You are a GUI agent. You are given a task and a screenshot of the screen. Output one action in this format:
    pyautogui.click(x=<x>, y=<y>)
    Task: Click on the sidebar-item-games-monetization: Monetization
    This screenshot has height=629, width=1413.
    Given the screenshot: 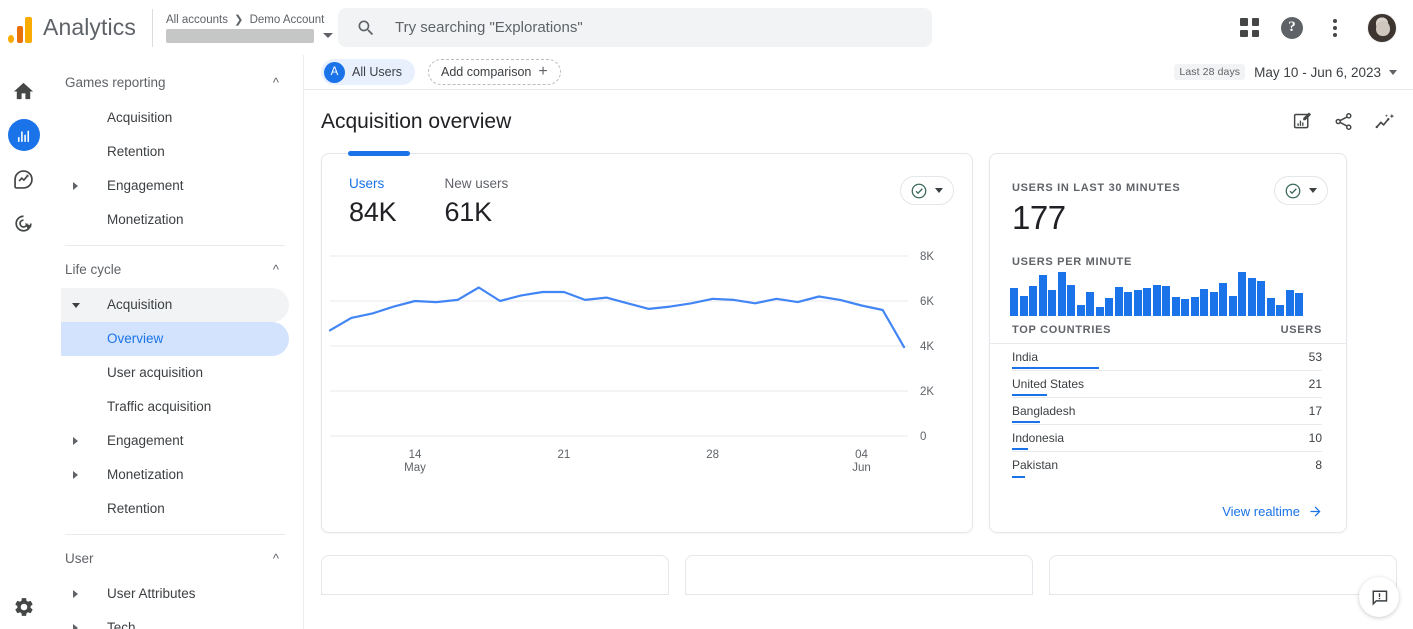 What is the action you would take?
    pyautogui.click(x=175, y=220)
    